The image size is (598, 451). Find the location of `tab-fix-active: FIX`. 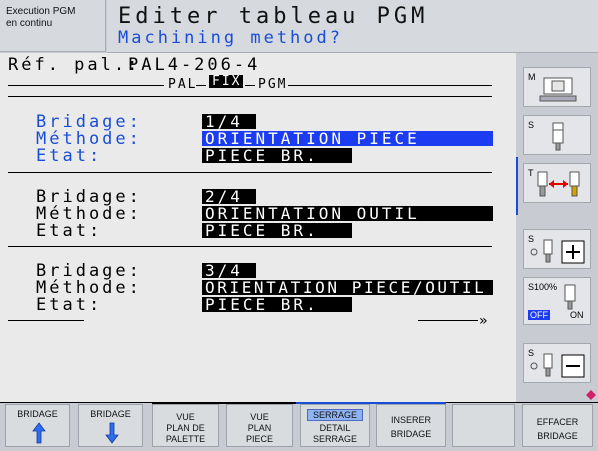

tab-fix-active: FIX is located at coordinates (226, 81).